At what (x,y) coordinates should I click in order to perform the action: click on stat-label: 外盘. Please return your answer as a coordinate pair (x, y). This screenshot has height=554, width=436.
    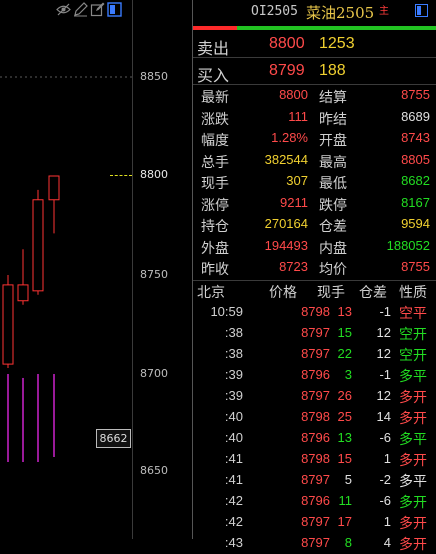
    Looking at the image, I should click on (215, 248).